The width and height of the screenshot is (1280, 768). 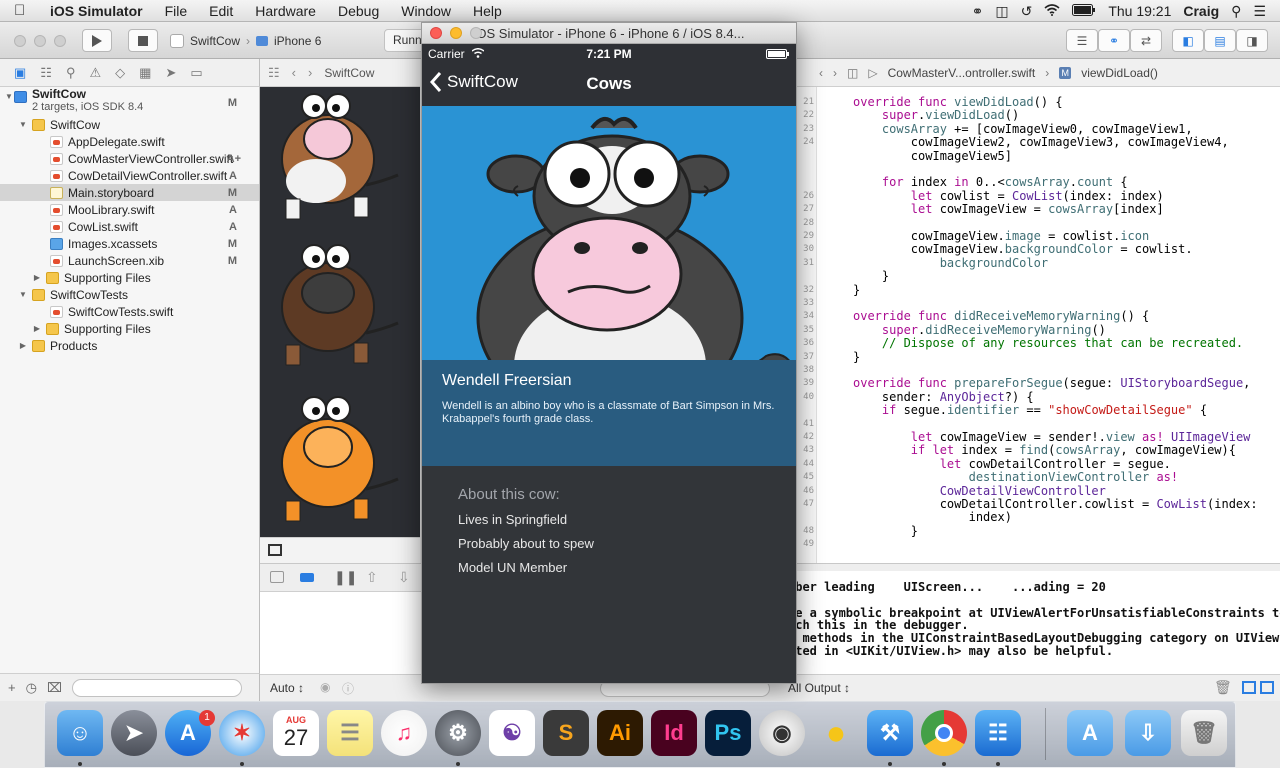 I want to click on window-close-button, so click(x=20, y=41).